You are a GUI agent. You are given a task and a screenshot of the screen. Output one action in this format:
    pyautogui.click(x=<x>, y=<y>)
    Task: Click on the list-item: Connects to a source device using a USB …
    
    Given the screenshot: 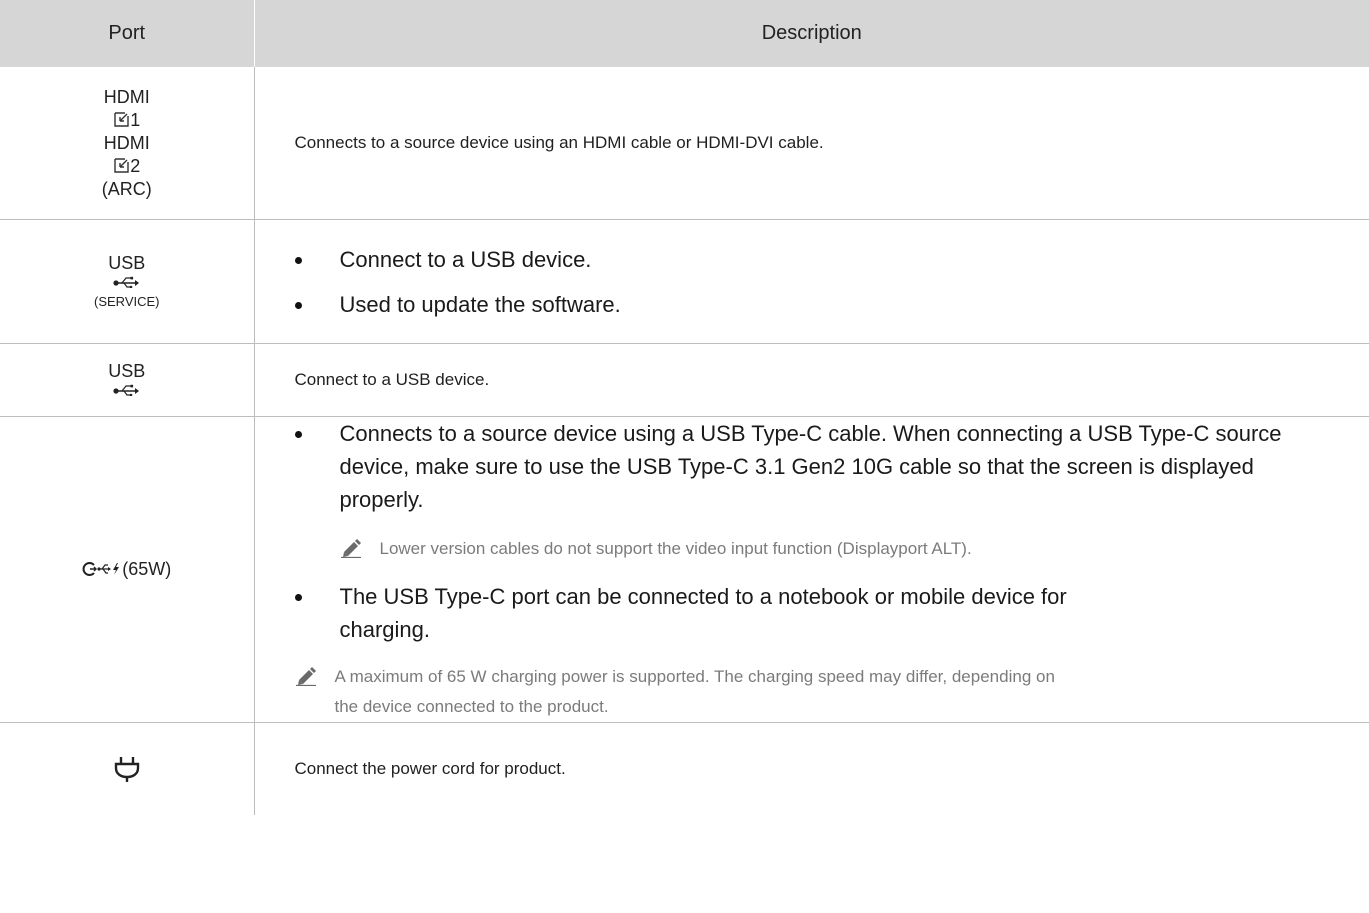 What is the action you would take?
    pyautogui.click(x=822, y=466)
    